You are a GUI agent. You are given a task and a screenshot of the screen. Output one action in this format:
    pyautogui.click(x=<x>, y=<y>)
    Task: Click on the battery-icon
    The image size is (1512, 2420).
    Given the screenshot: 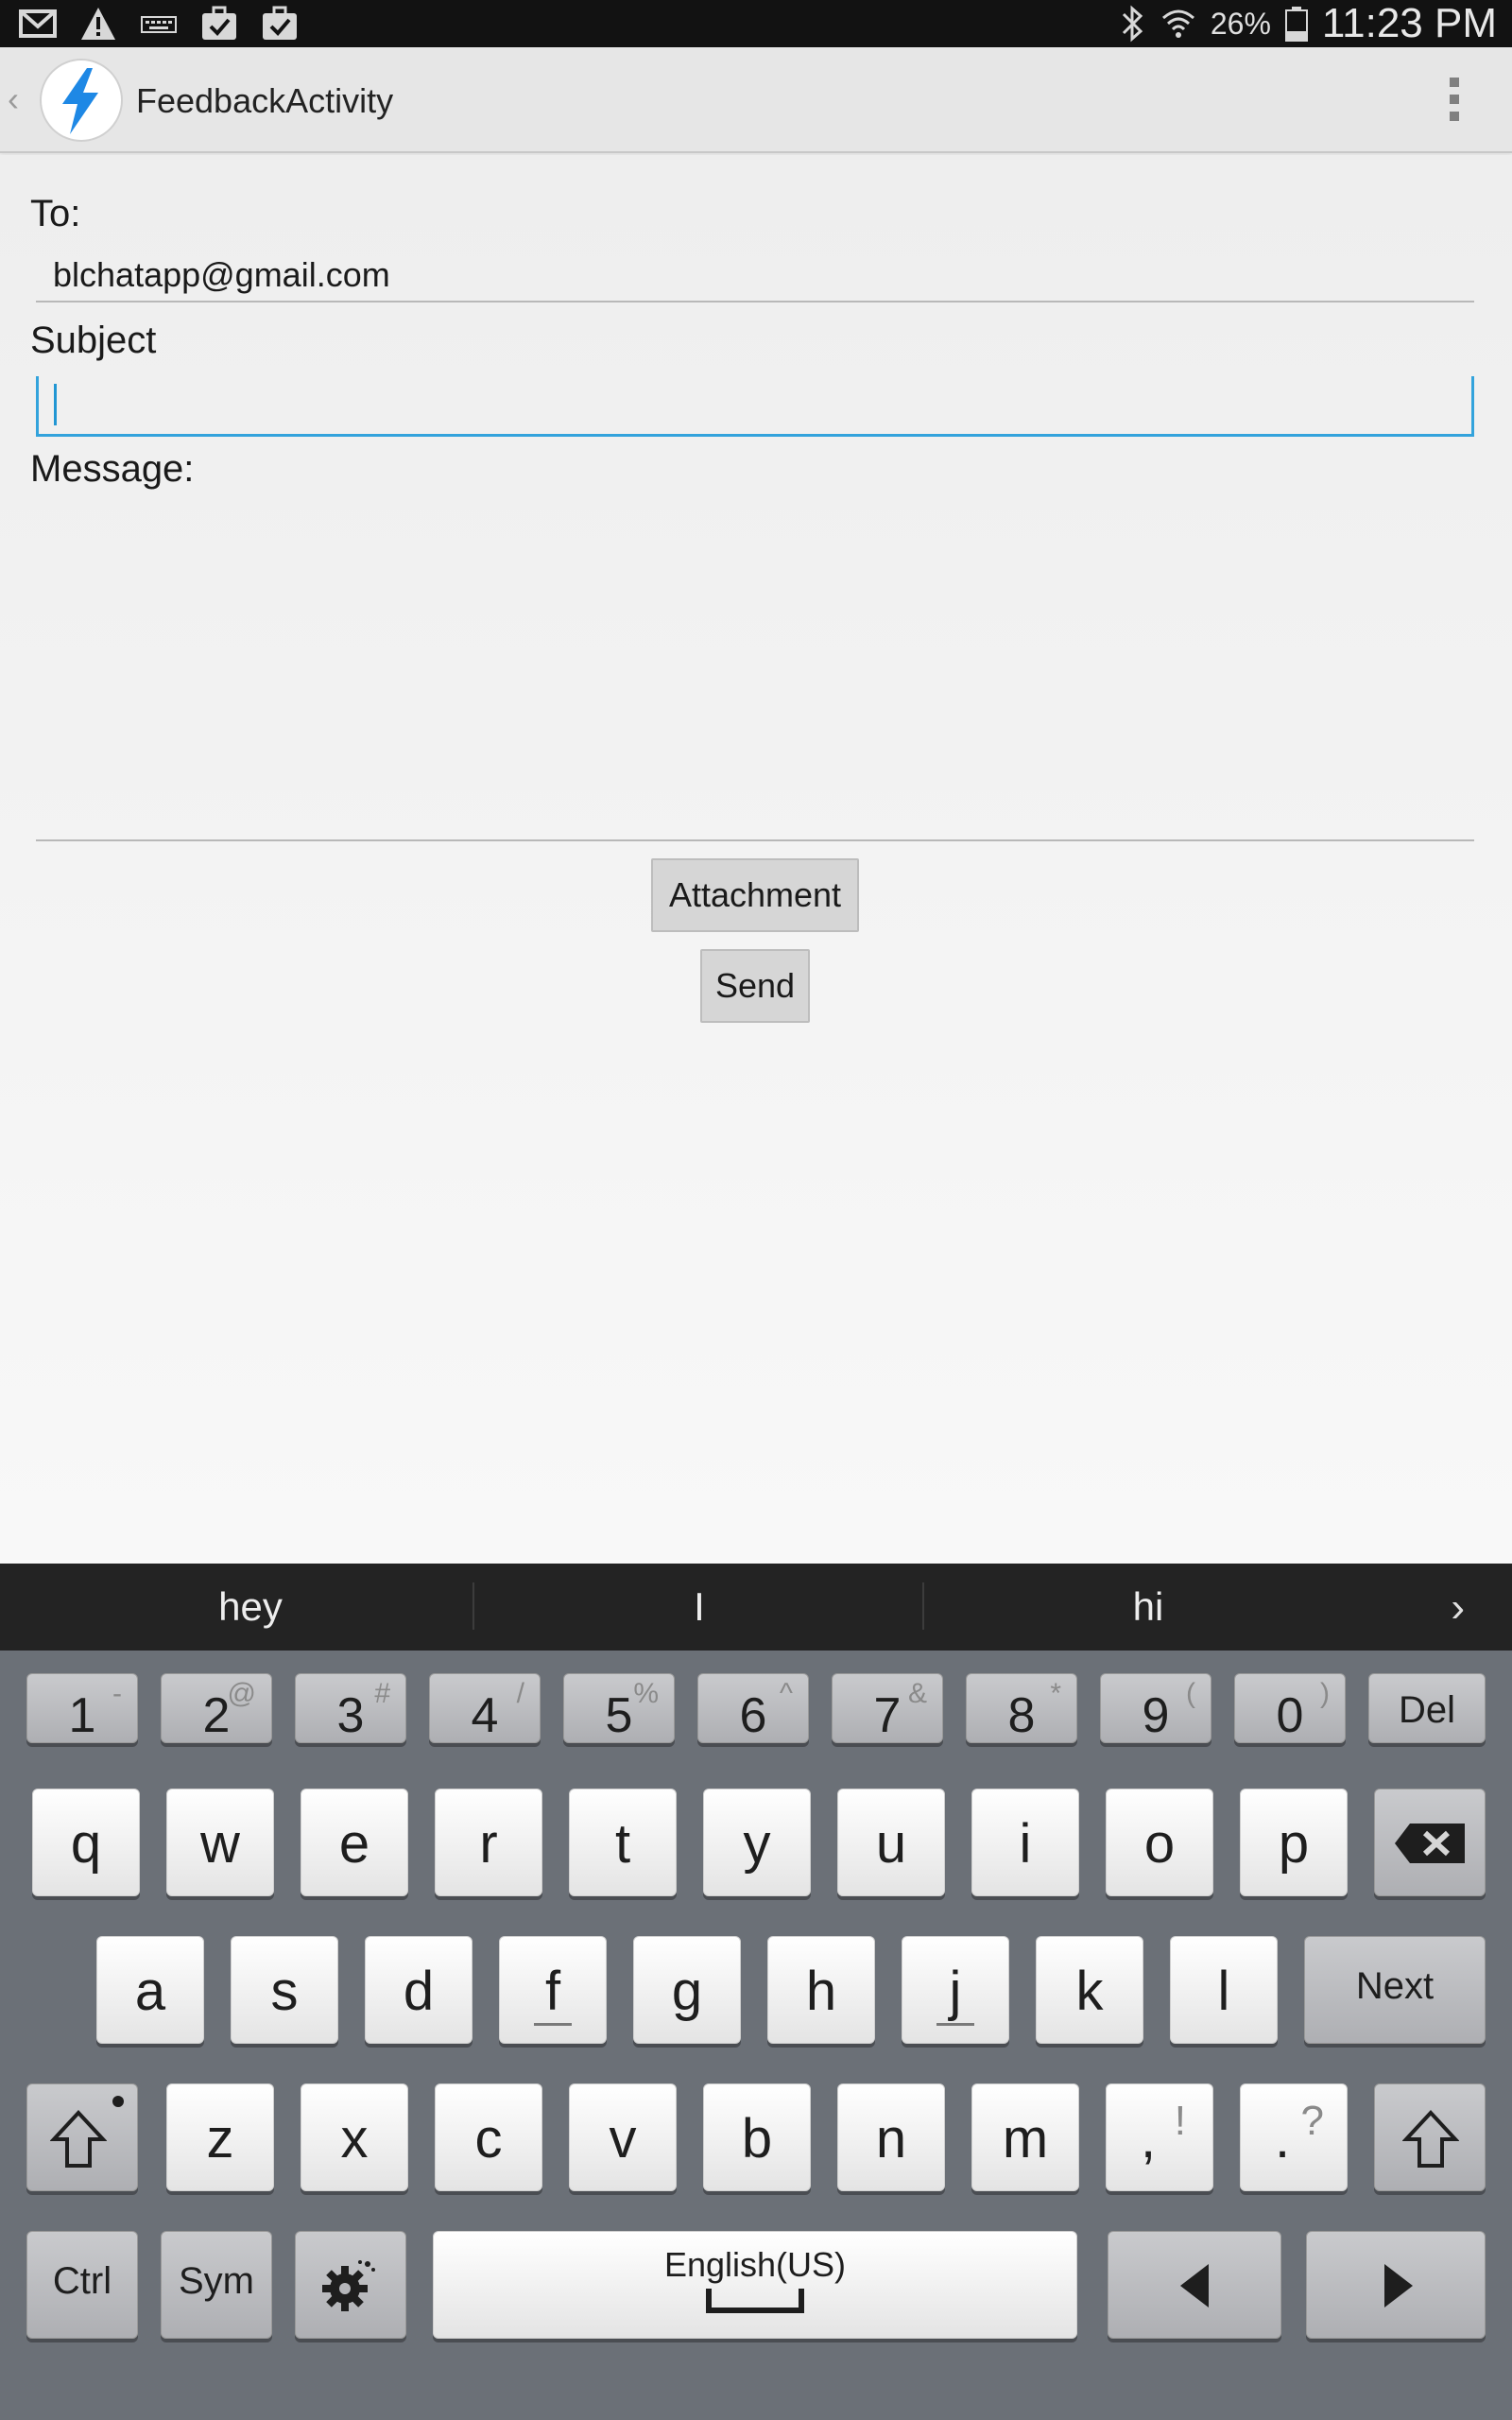 What is the action you would take?
    pyautogui.click(x=1296, y=24)
    